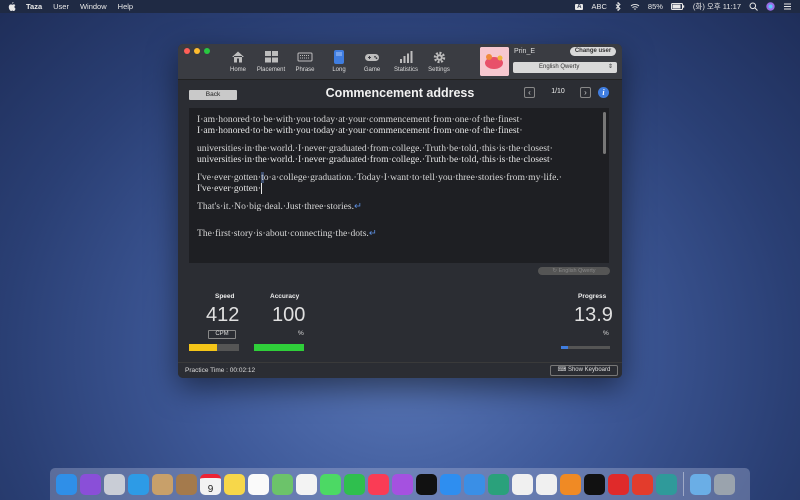 The image size is (800, 500). What do you see at coordinates (592, 296) in the screenshot?
I see `progress-label: Progress` at bounding box center [592, 296].